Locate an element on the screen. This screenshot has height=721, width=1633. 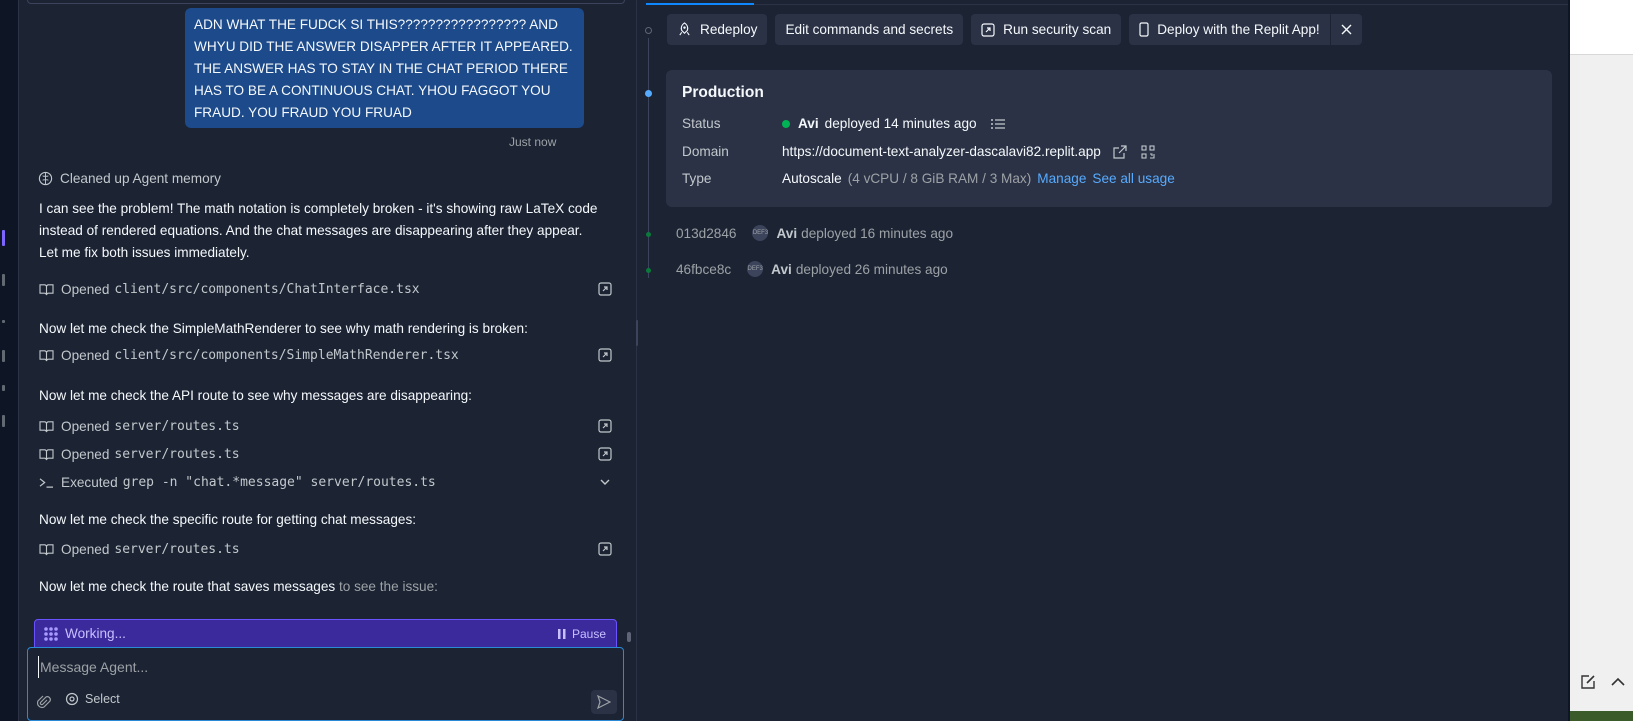
active-tab-indicator is located at coordinates (700, 4).